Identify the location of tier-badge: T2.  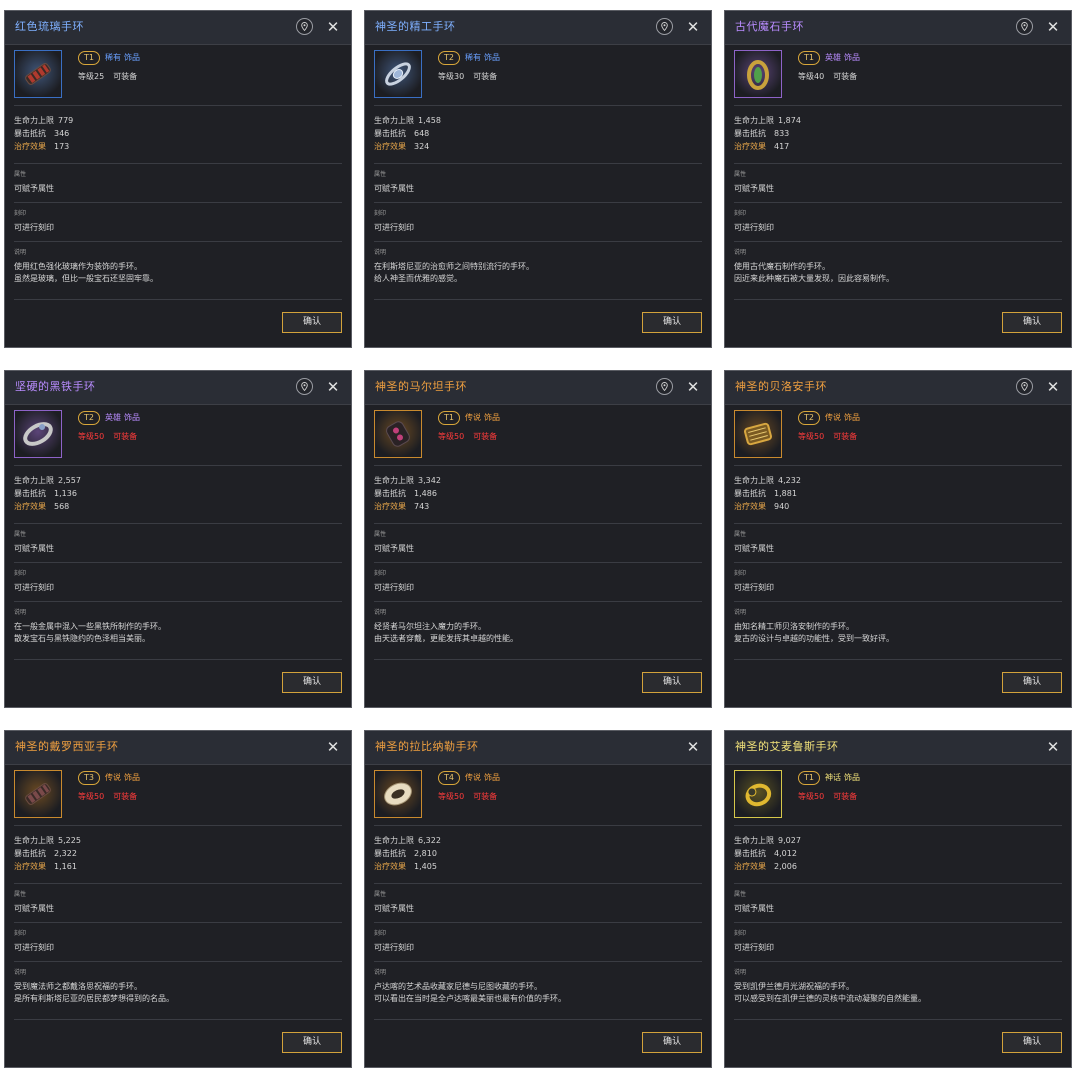
(89, 418).